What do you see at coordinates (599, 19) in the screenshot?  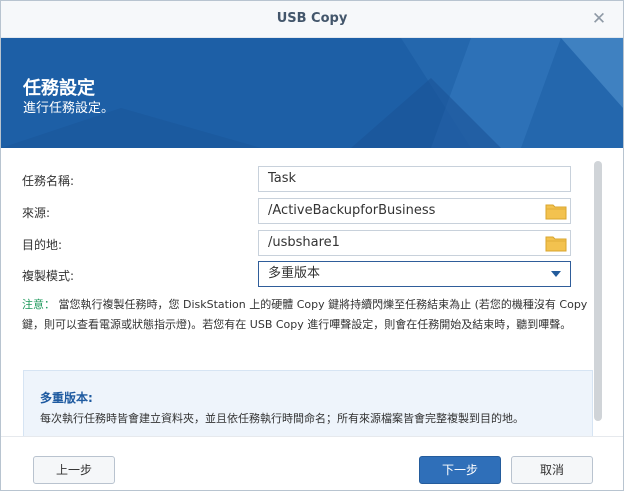 I see `close-icon: ✕` at bounding box center [599, 19].